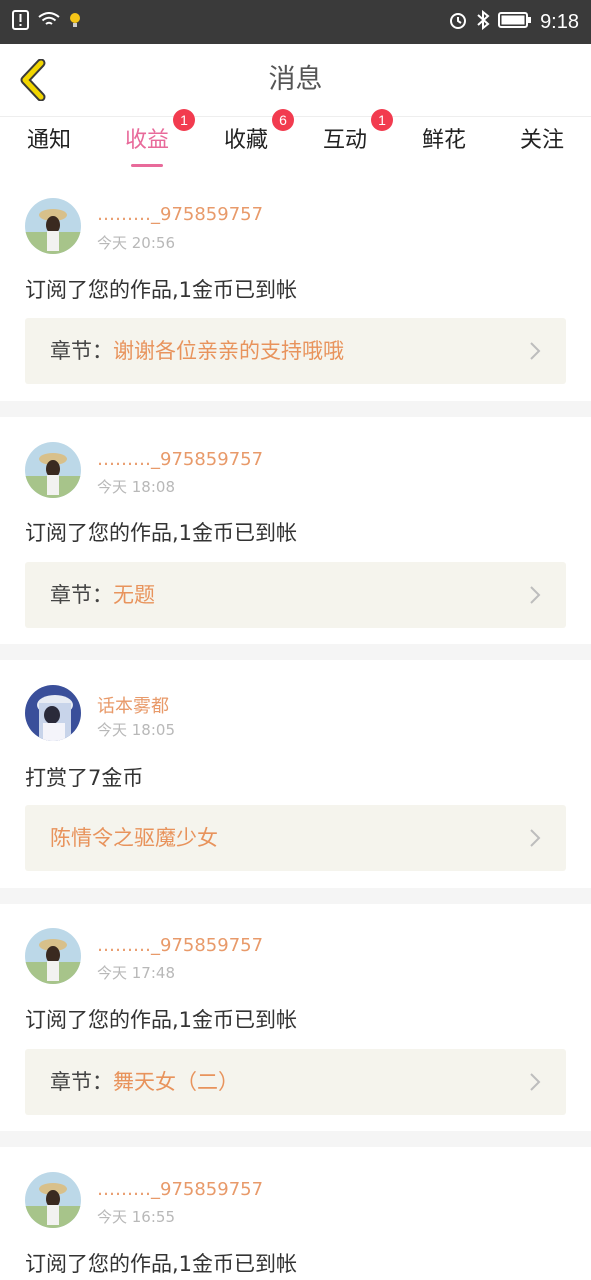 The width and height of the screenshot is (591, 1280). I want to click on alarm-icon, so click(458, 22).